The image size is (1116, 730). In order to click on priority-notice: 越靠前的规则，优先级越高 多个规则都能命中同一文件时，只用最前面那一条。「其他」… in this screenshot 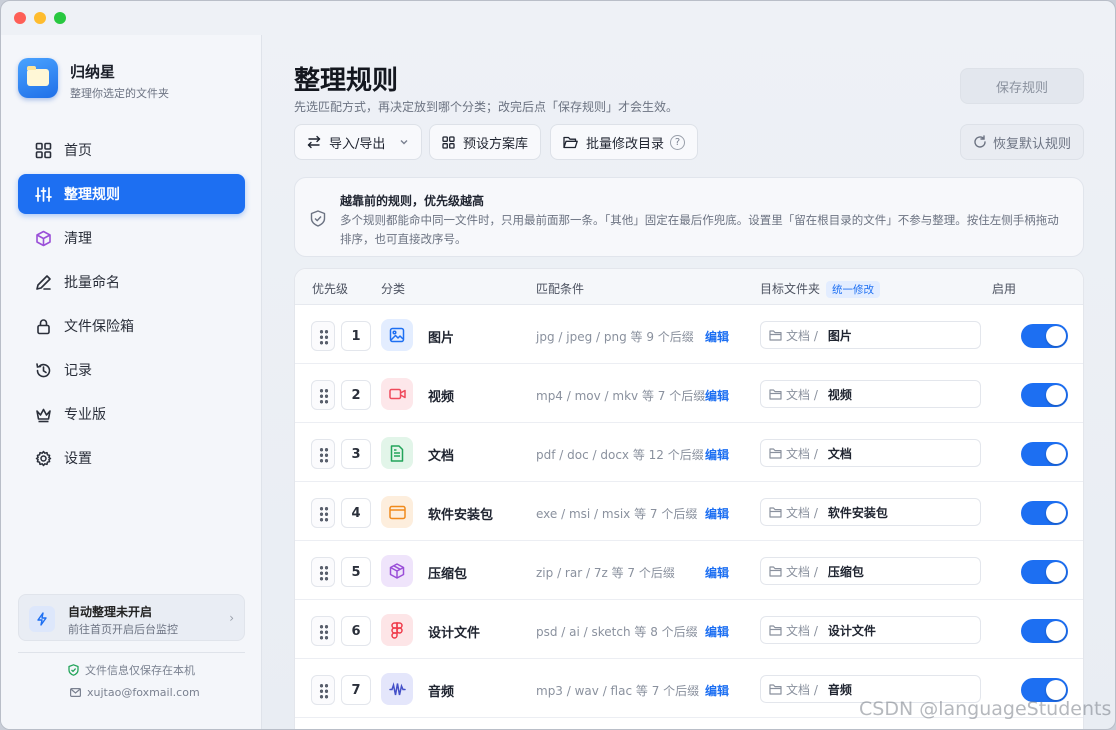, I will do `click(689, 217)`.